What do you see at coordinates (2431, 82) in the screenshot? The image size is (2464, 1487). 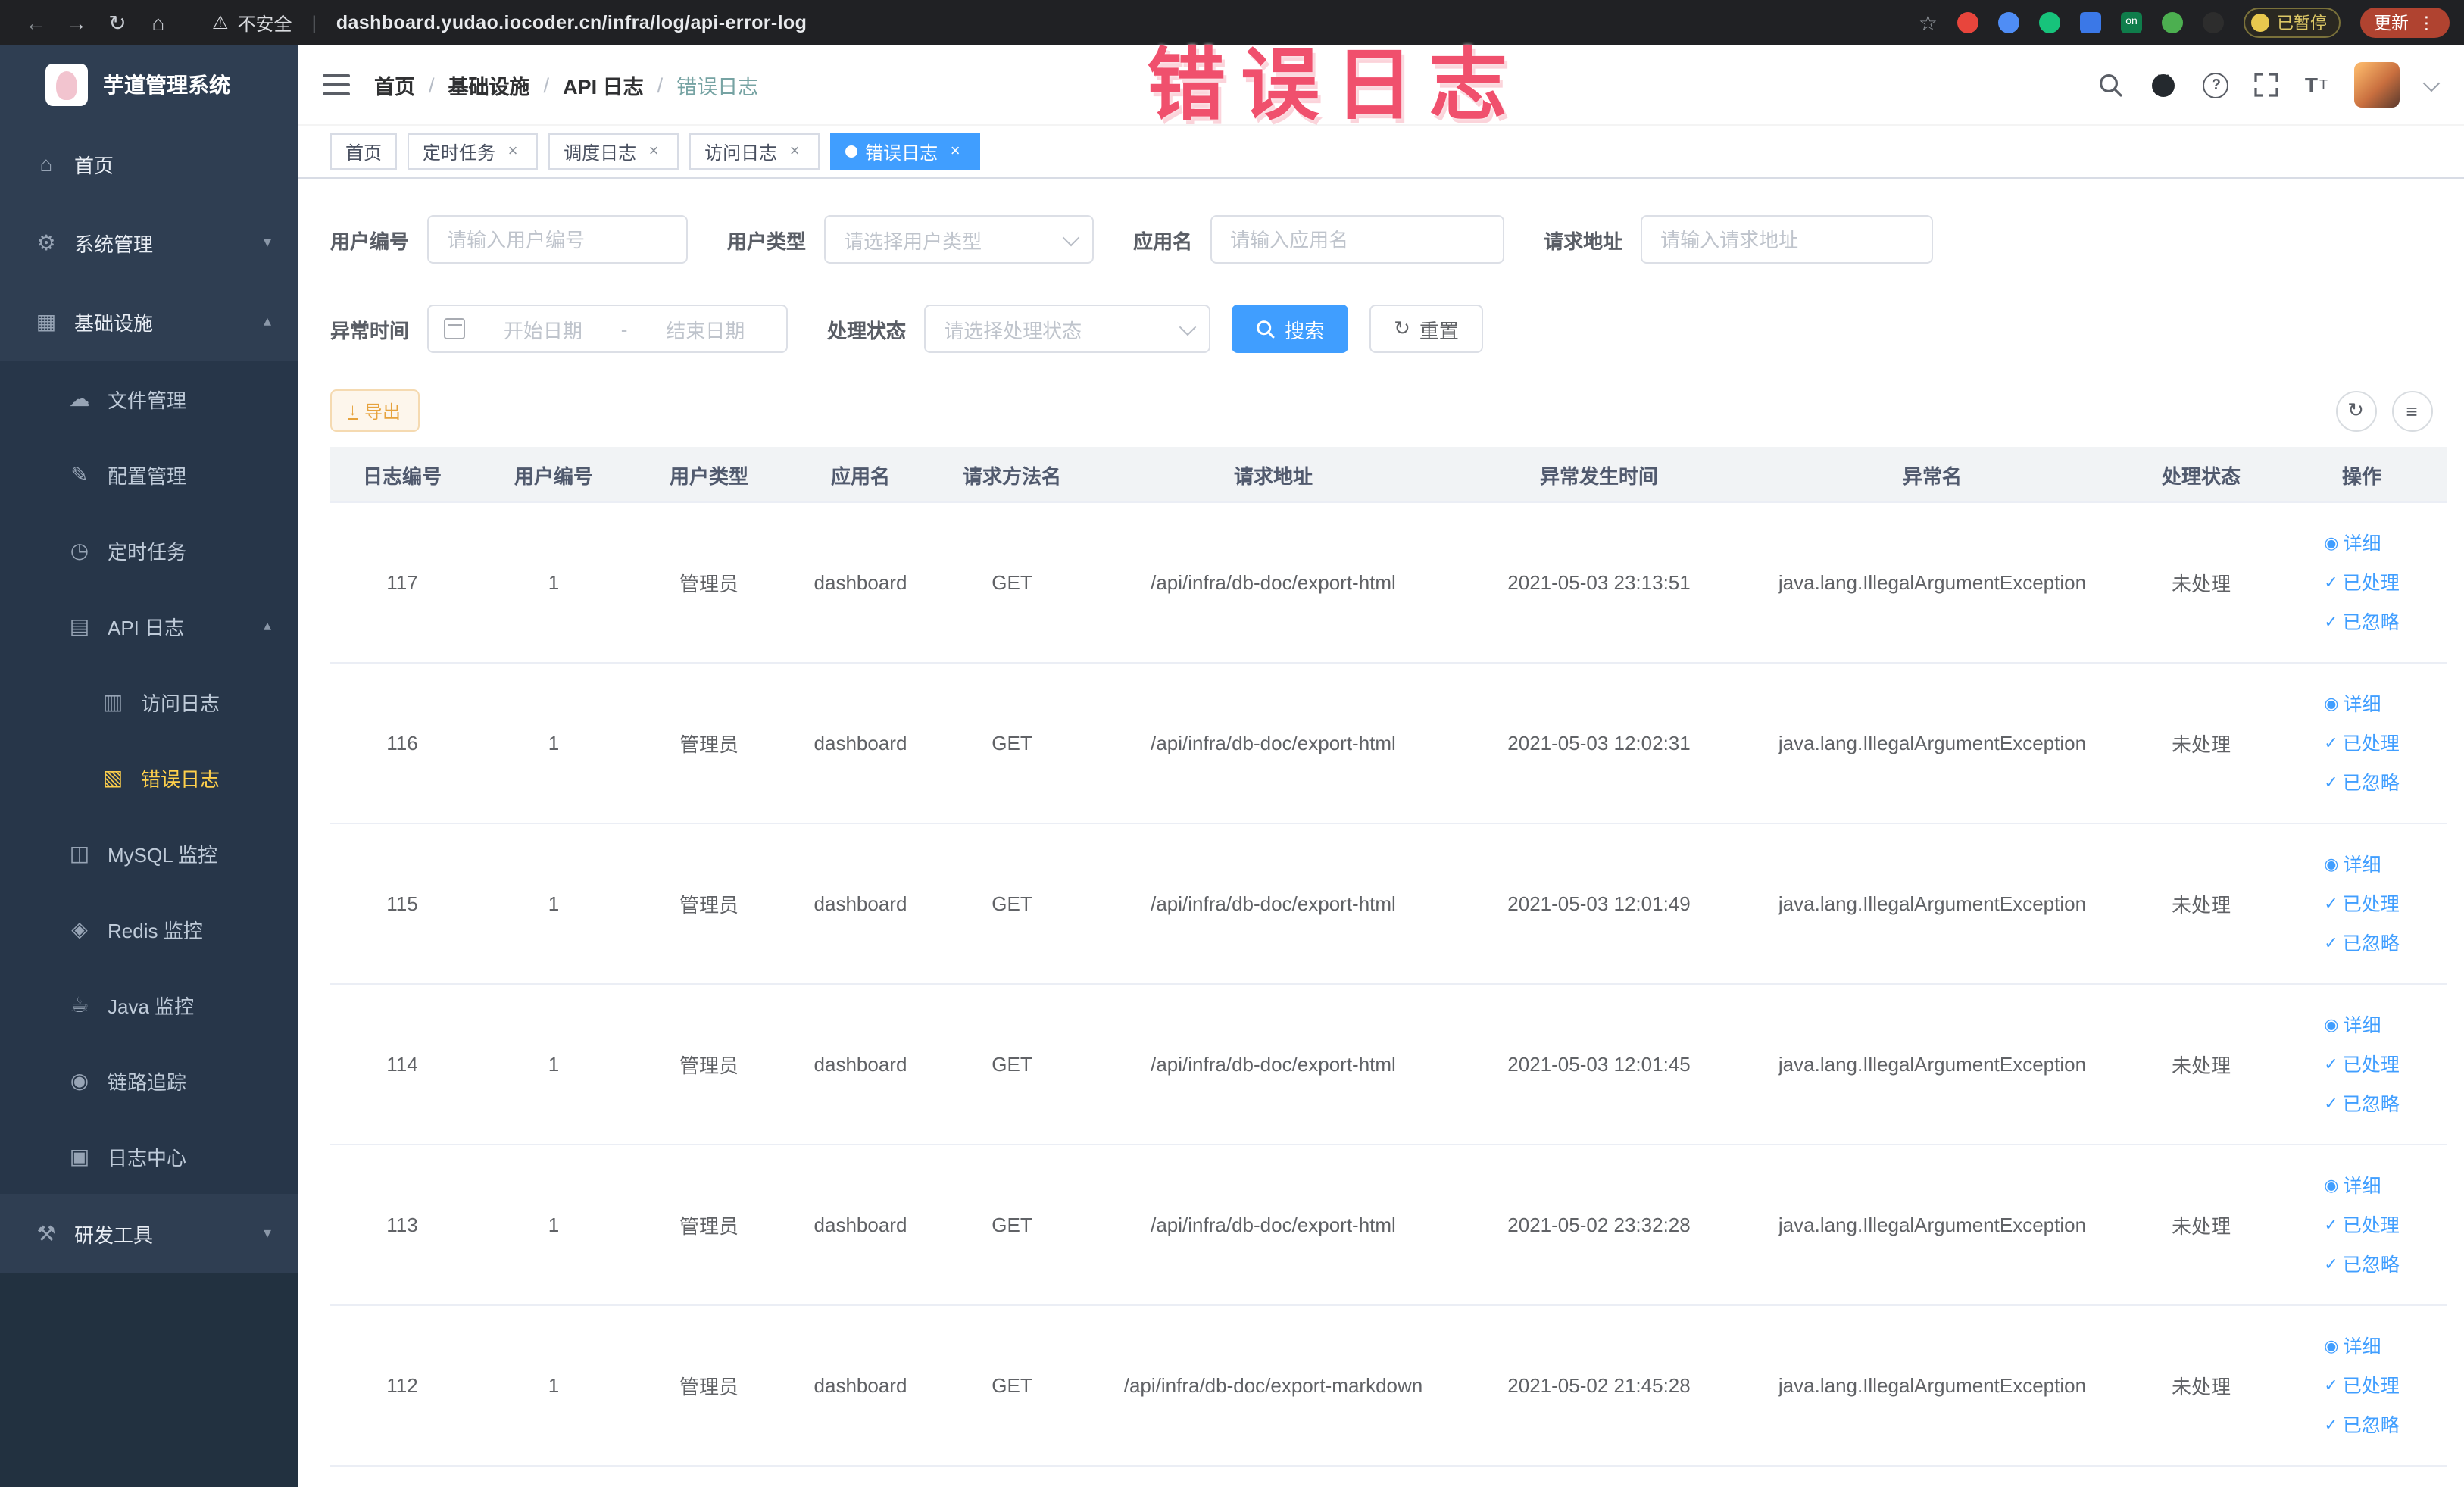 I see `avatar-caret-icon` at bounding box center [2431, 82].